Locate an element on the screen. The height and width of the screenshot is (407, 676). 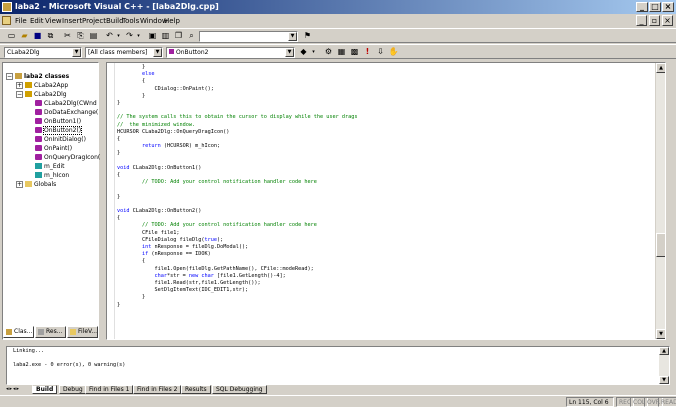
cut-icon: ✂ is located at coordinates (67, 36).